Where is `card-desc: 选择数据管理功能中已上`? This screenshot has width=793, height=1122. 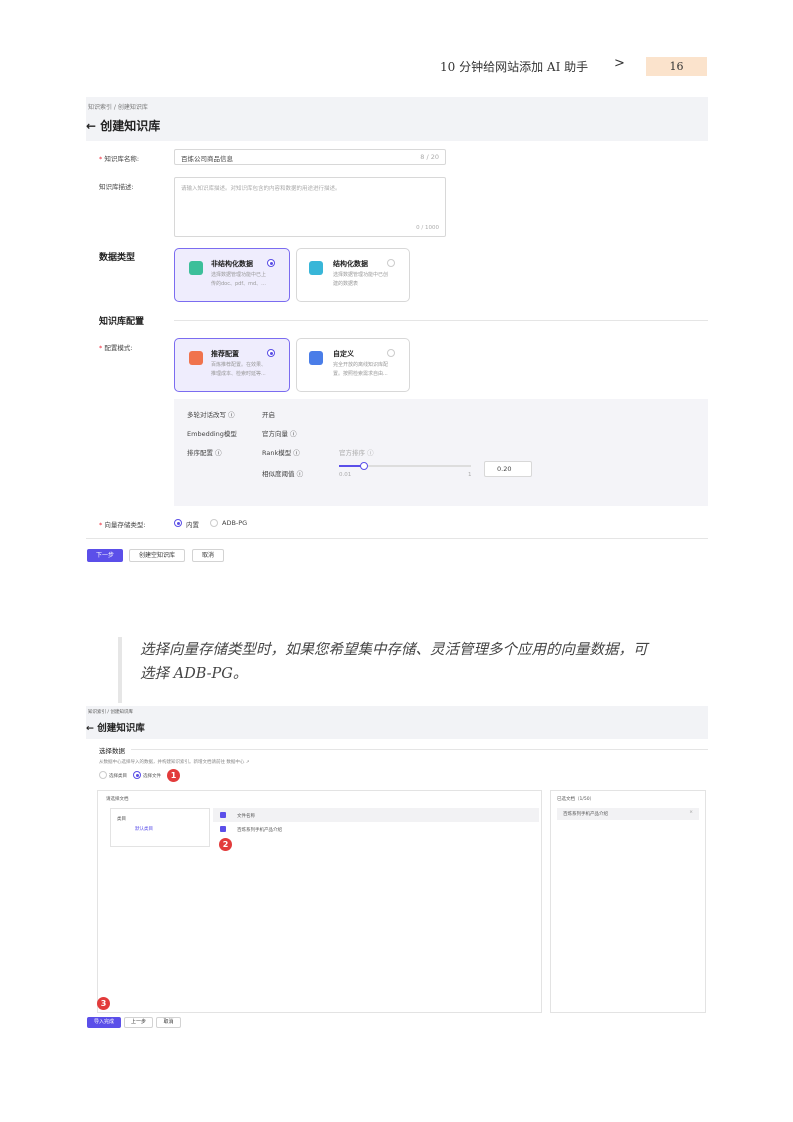 card-desc: 选择数据管理功能中已上 is located at coordinates (239, 275).